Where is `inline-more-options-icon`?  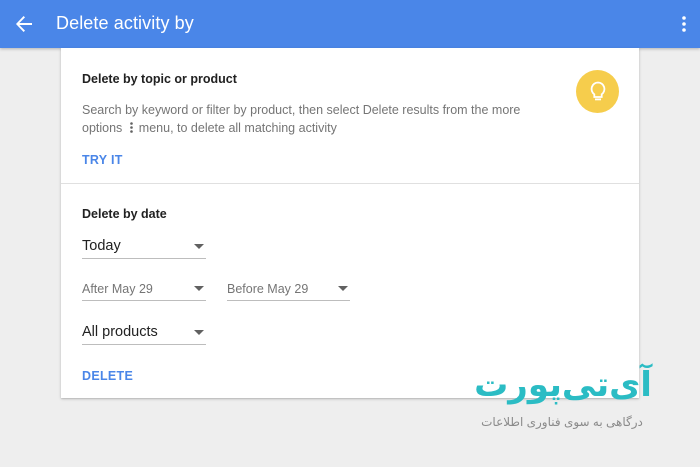 inline-more-options-icon is located at coordinates (131, 129).